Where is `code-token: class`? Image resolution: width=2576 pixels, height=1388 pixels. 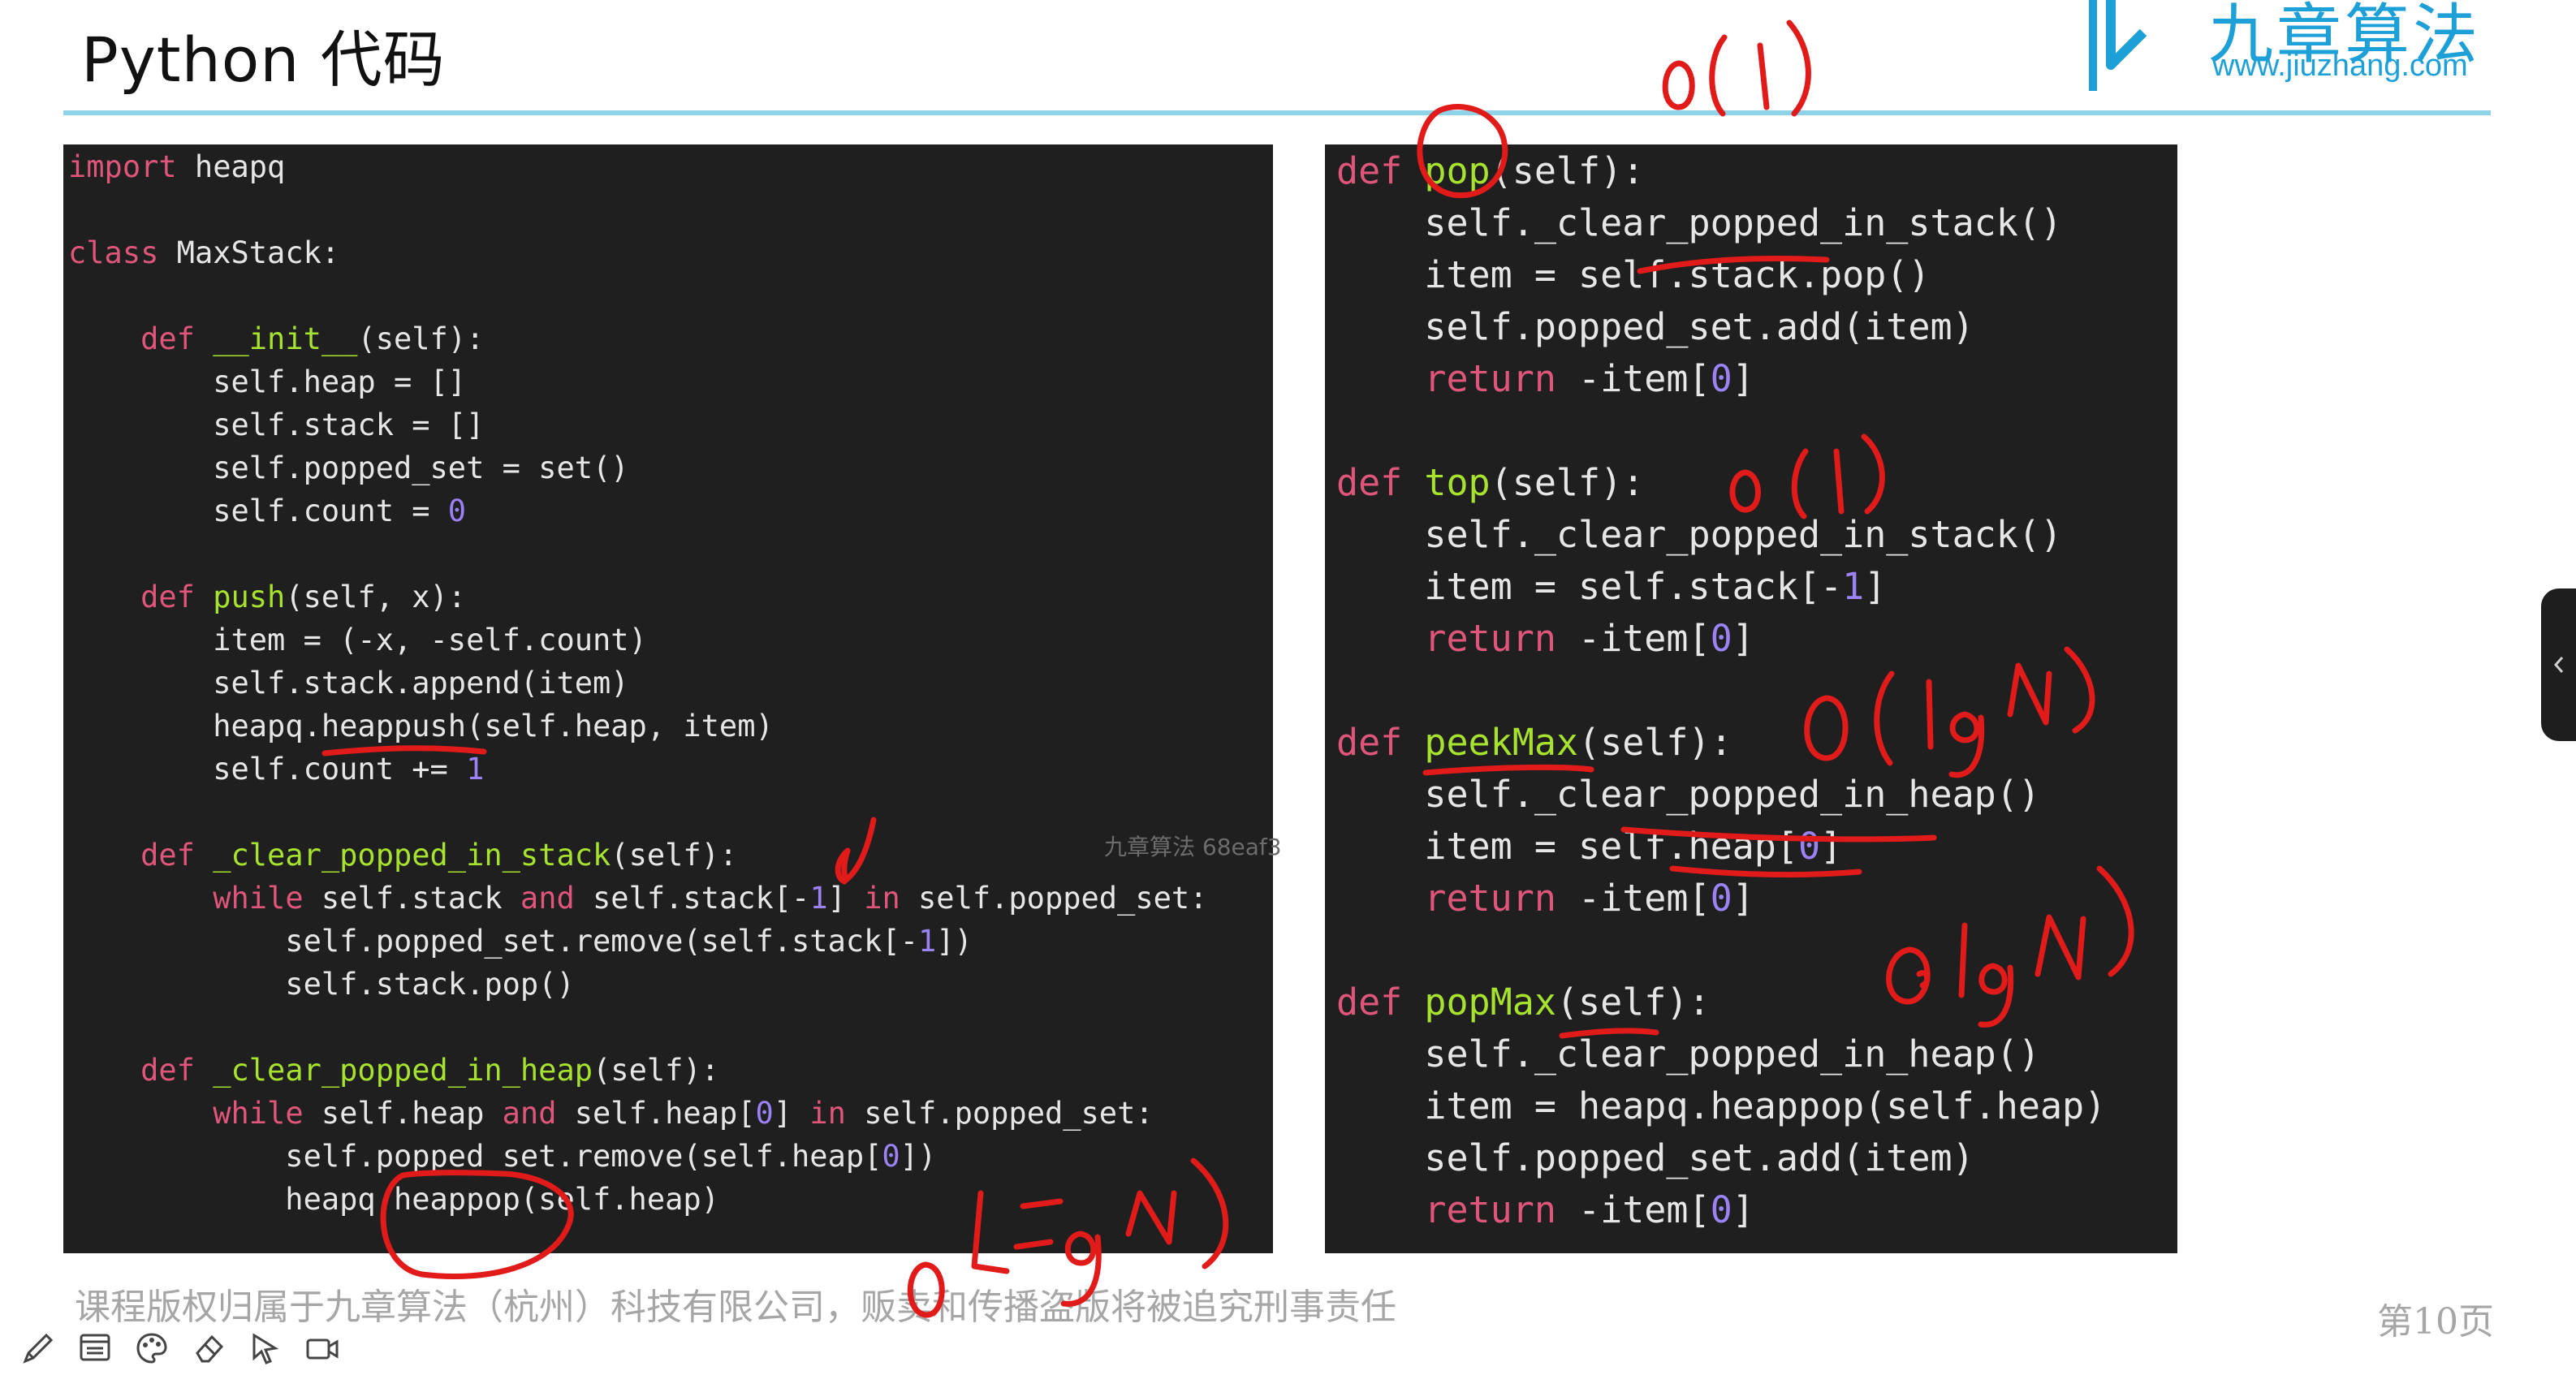 code-token: class is located at coordinates (113, 252).